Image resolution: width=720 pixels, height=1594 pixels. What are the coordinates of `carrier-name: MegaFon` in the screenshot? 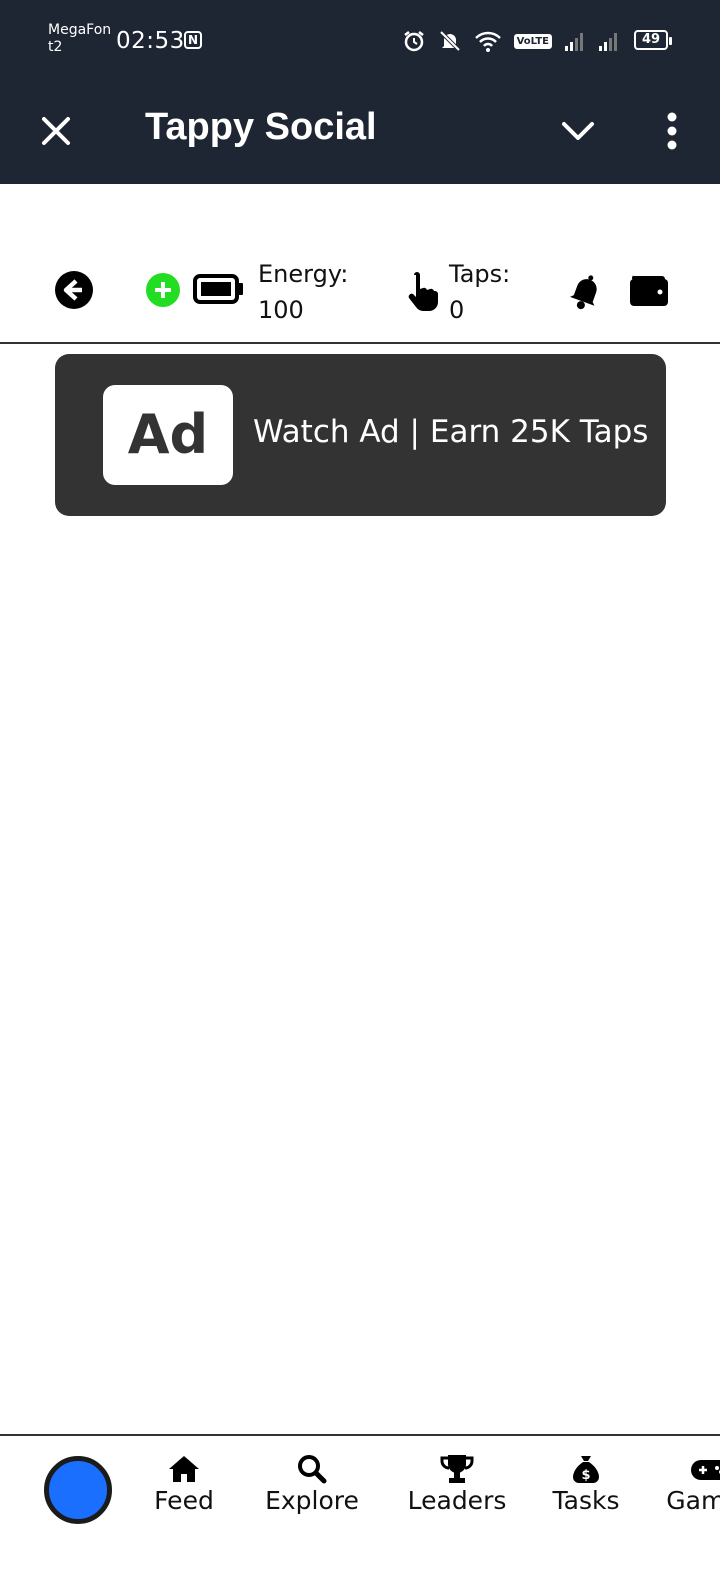 It's located at (80, 30).